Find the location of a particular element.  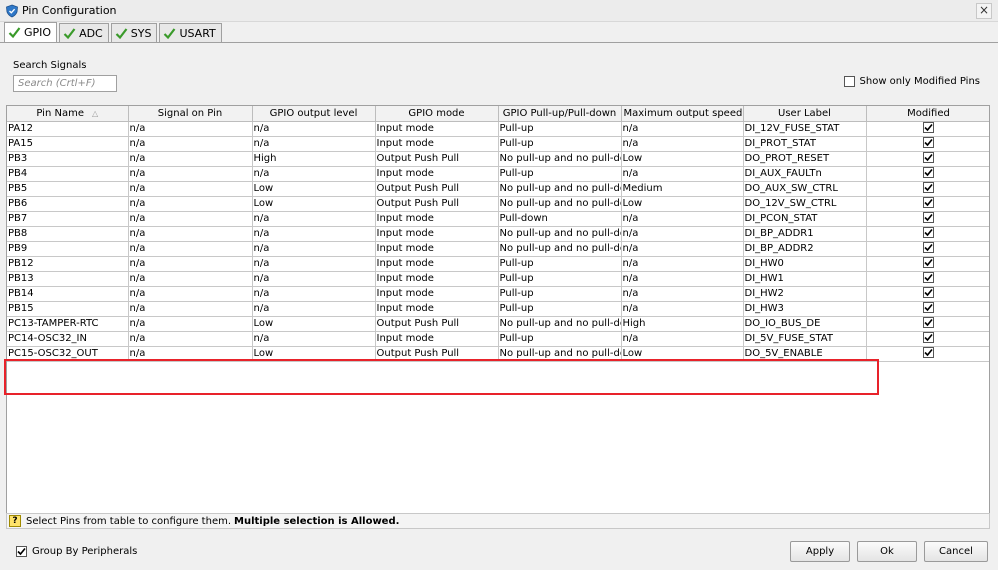

cell-user-label: DI_HW2 is located at coordinates (804, 293).